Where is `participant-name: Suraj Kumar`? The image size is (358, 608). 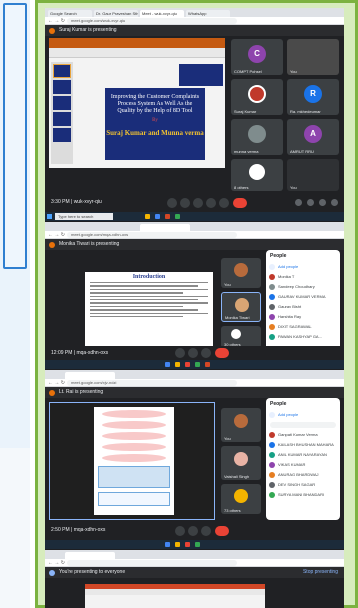
participant-name: Suraj Kumar is located at coordinates (245, 111).